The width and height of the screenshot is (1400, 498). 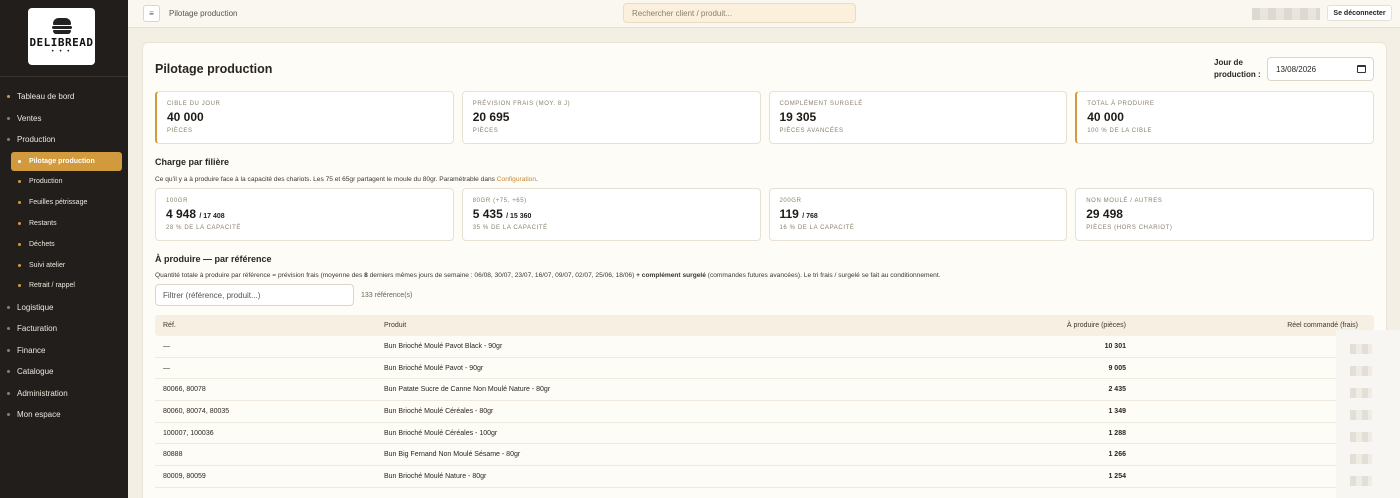 What do you see at coordinates (177, 201) in the screenshot?
I see `charge-label: 100GR` at bounding box center [177, 201].